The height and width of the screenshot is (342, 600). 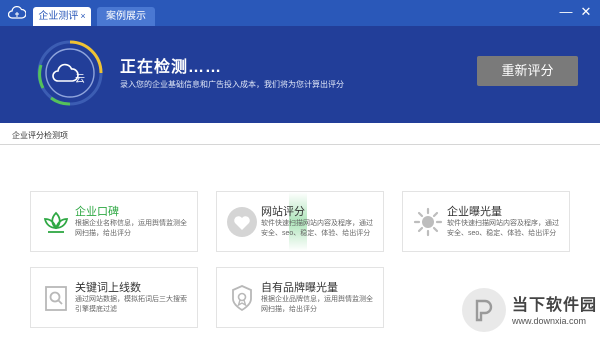 What do you see at coordinates (549, 321) in the screenshot?
I see `watermark-url: www.downxia.com` at bounding box center [549, 321].